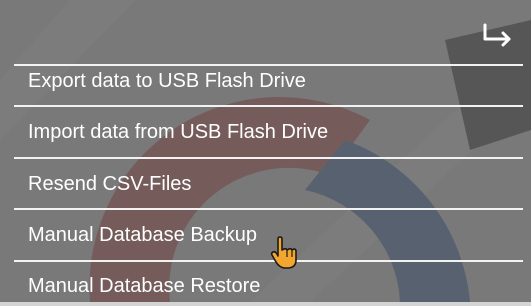 This screenshot has width=531, height=306. Describe the element at coordinates (167, 80) in the screenshot. I see `menu-item-label: Export data to USB Flash Drive` at that location.